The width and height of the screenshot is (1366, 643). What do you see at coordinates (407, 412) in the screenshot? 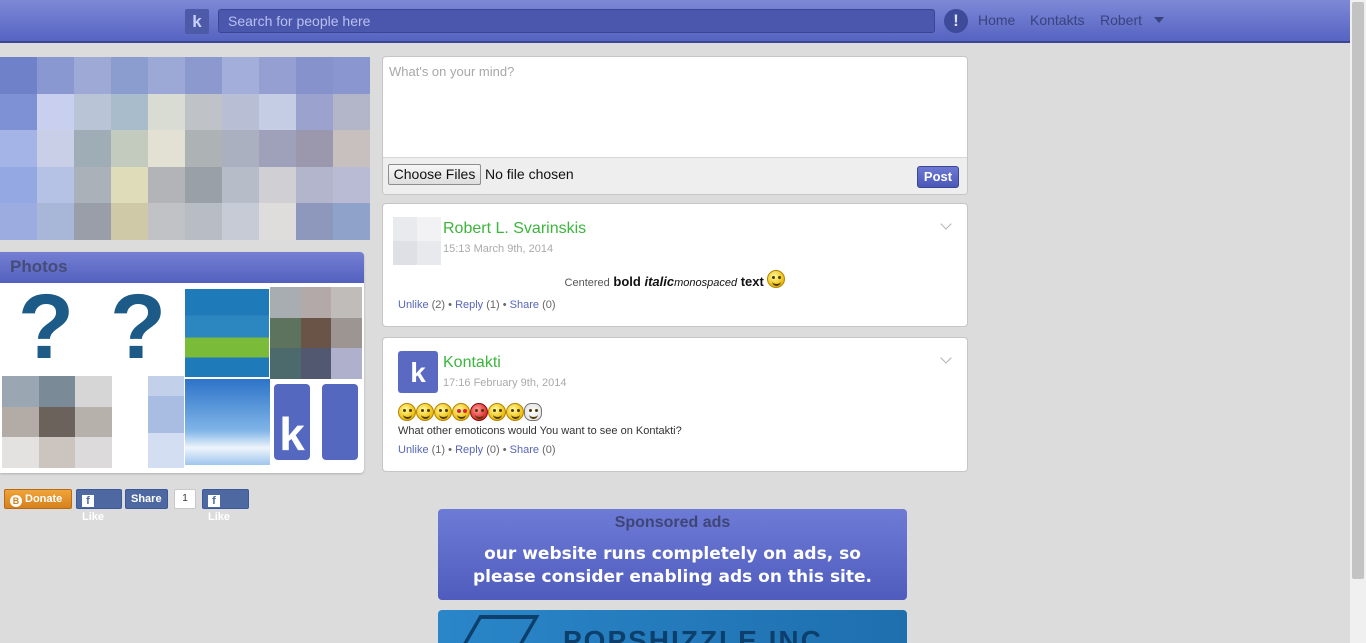
I see `grin-emoji-icon` at bounding box center [407, 412].